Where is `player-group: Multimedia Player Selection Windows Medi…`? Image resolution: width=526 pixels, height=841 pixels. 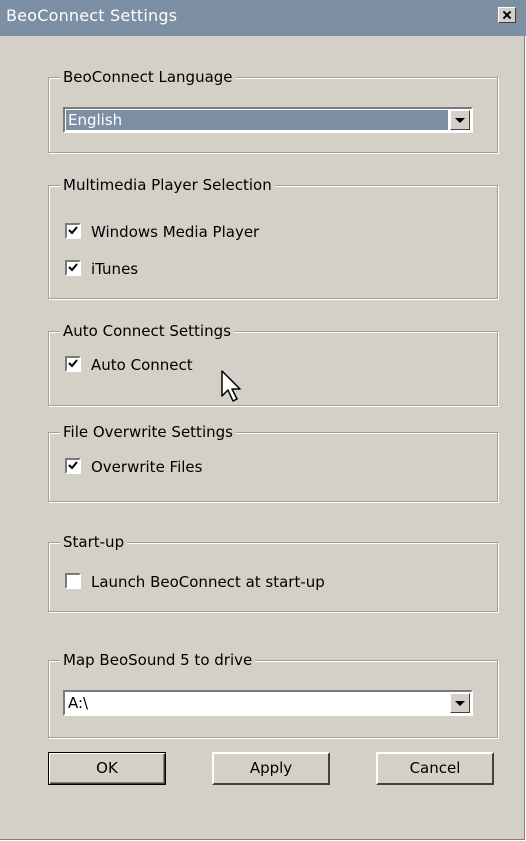 player-group: Multimedia Player Selection Windows Medi… is located at coordinates (273, 237).